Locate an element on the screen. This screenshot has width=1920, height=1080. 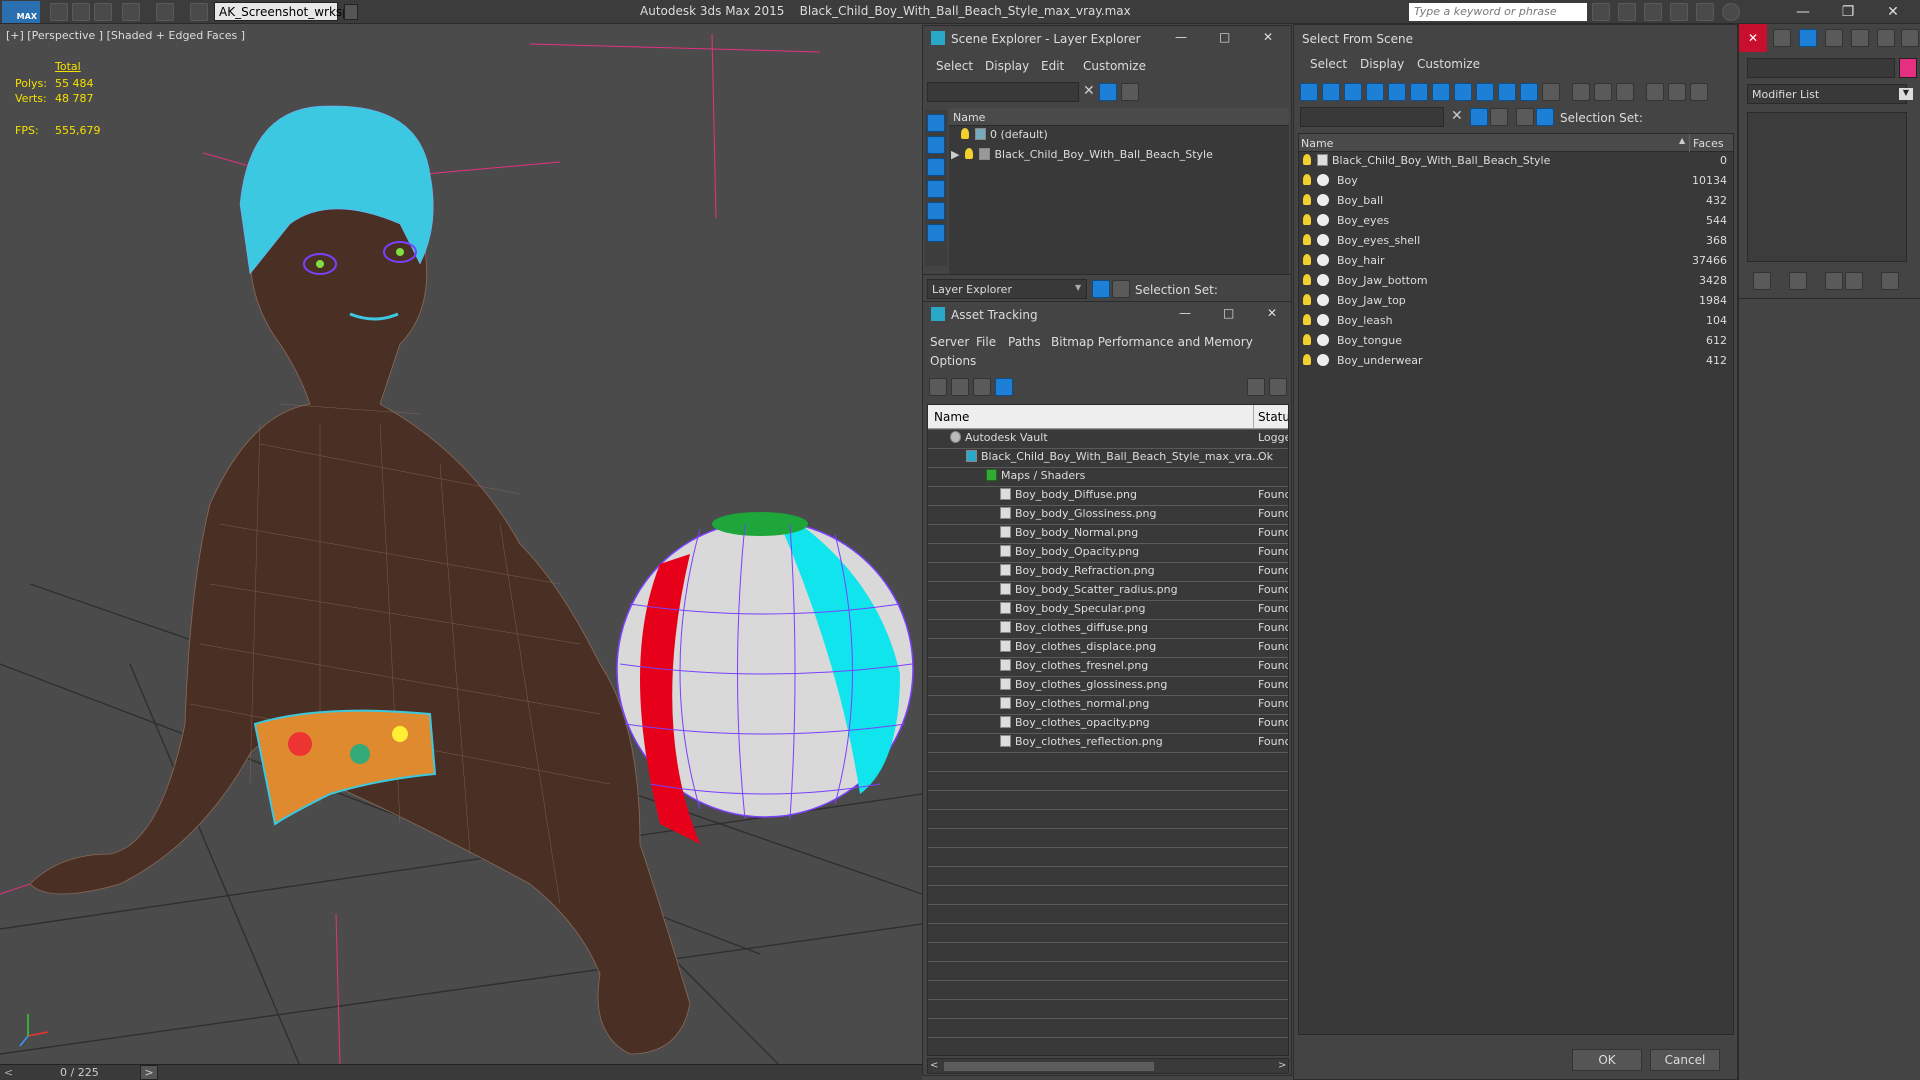
menu-bitmap-performance: Bitmap Performance and Memory is located at coordinates (1152, 342).